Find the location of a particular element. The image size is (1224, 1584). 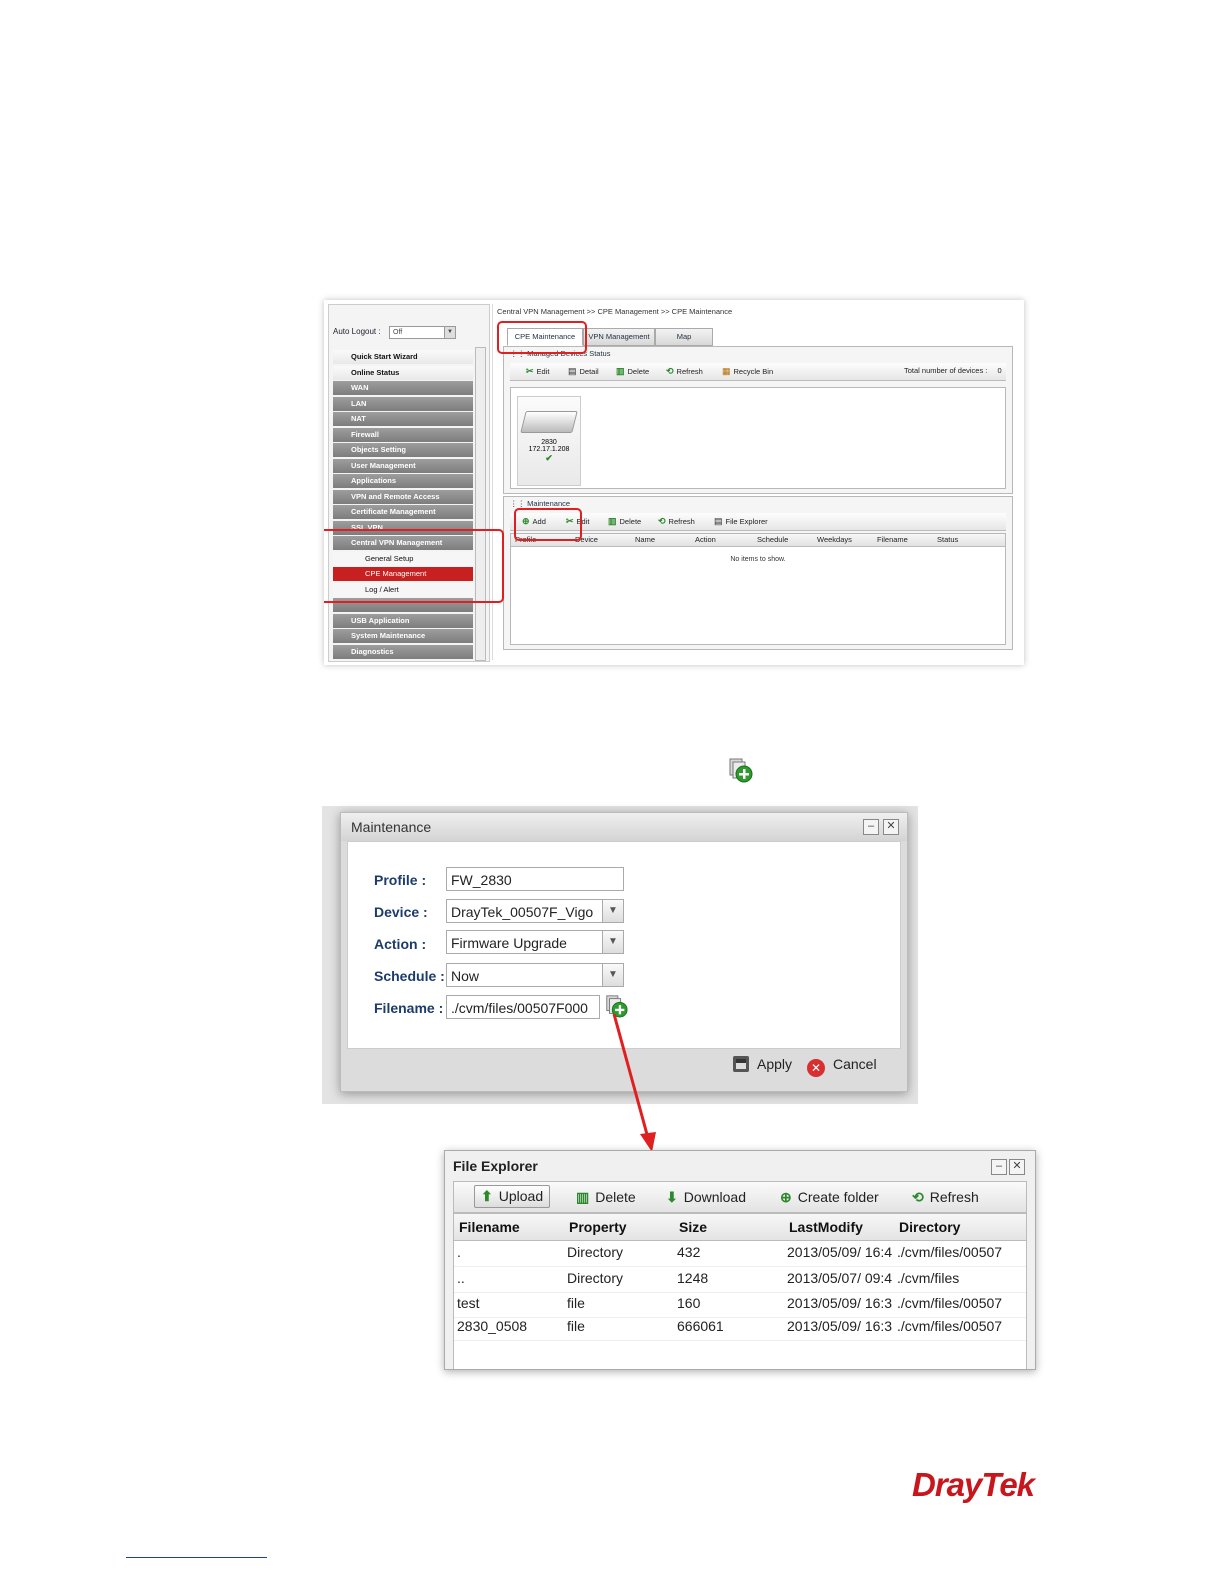

sidebar-item: System Maintenance is located at coordinates (403, 636).